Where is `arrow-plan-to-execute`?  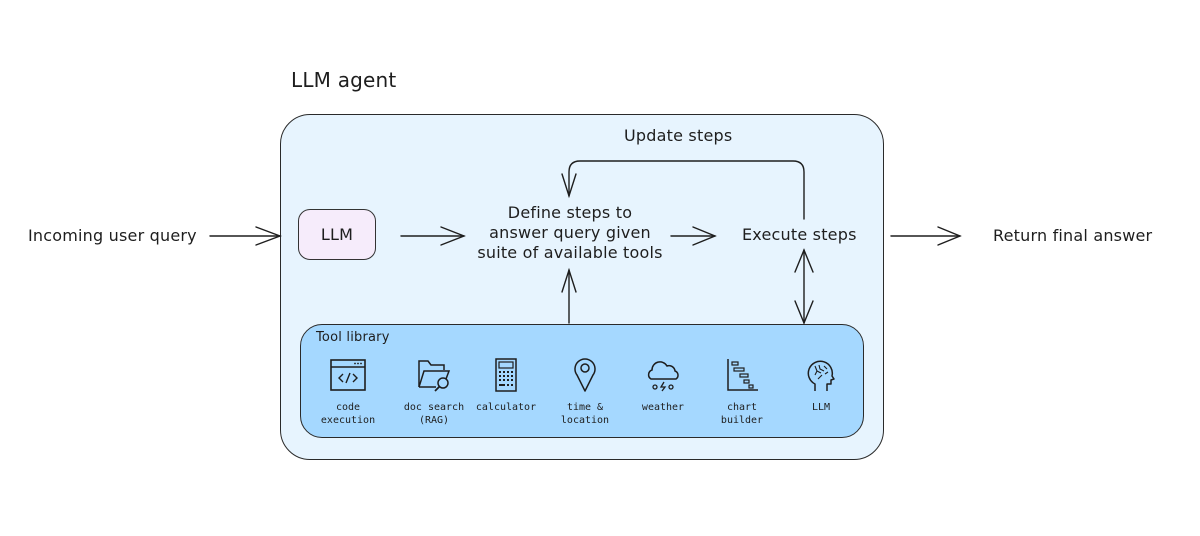 arrow-plan-to-execute is located at coordinates (693, 236).